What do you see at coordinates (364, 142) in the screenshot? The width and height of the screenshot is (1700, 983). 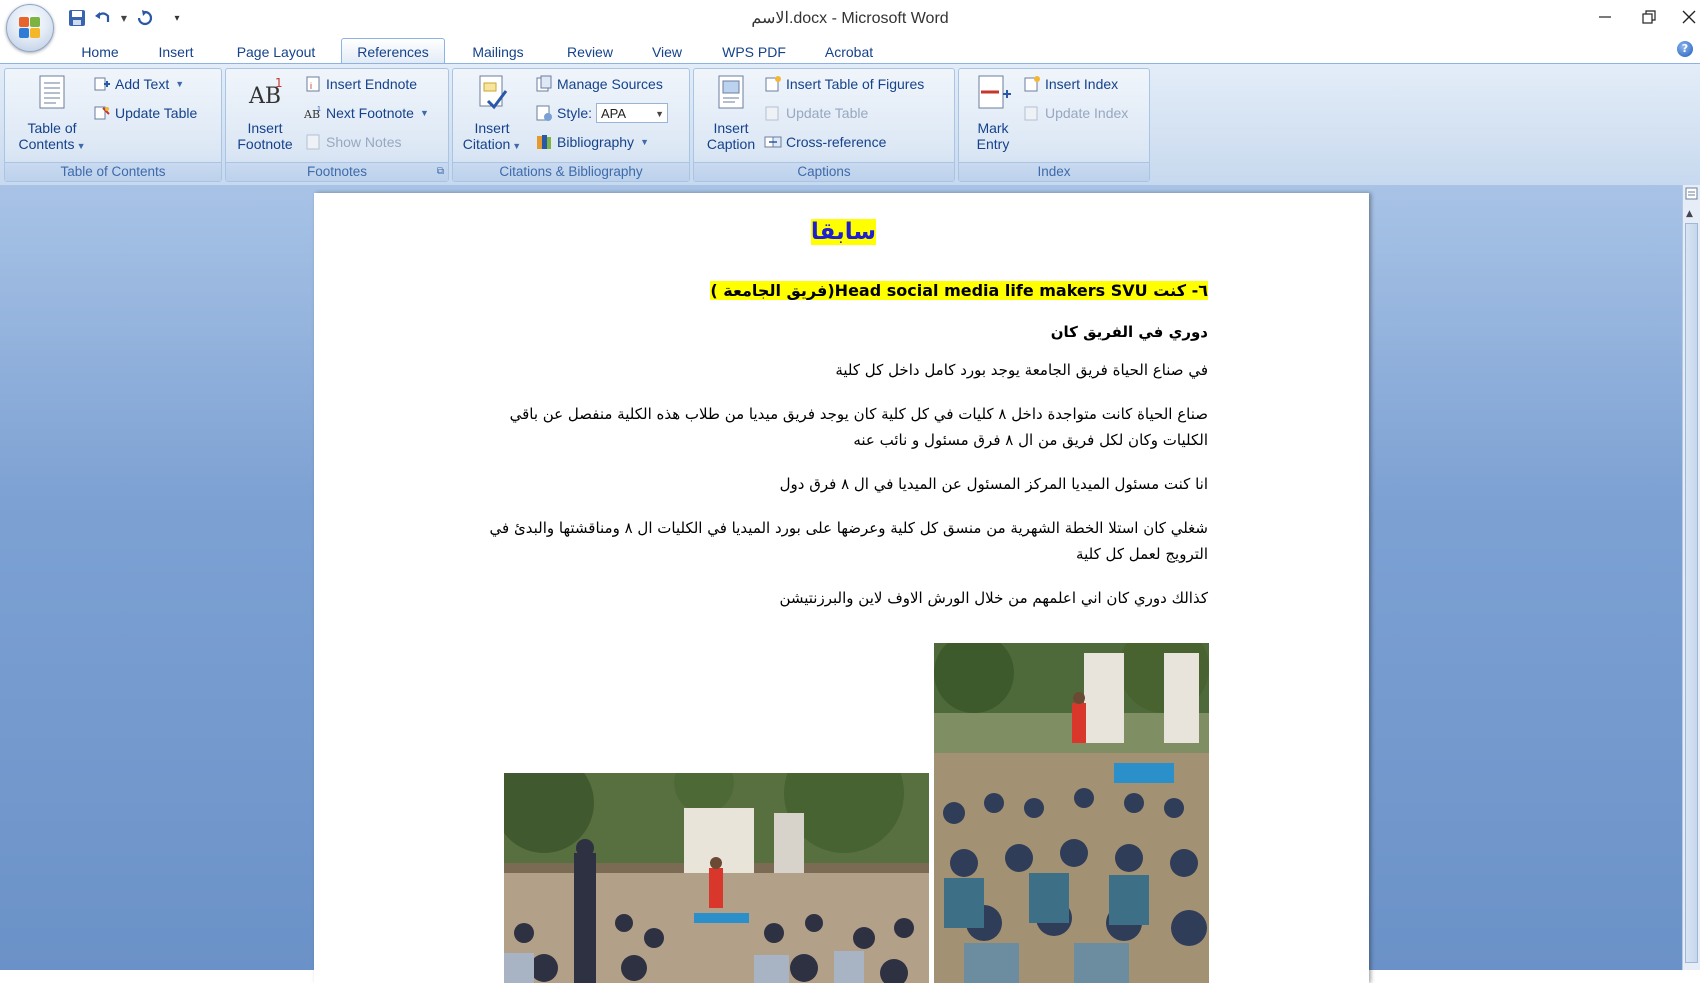 I see `show-notes-label: Show Notes` at bounding box center [364, 142].